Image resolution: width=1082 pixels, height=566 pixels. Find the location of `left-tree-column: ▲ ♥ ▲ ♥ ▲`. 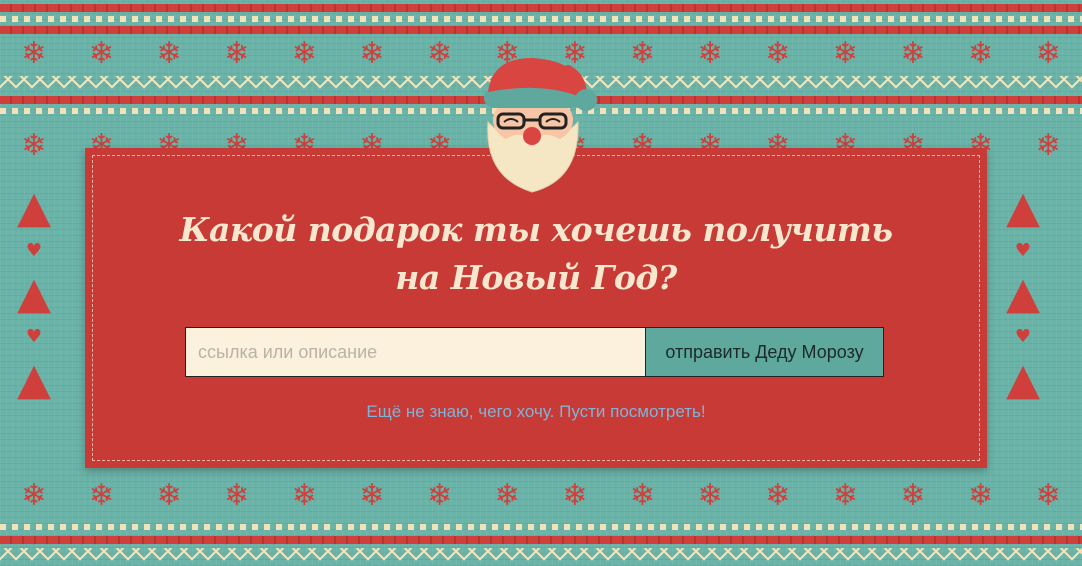

left-tree-column: ▲ ♥ ▲ ♥ ▲ is located at coordinates (34, 294).